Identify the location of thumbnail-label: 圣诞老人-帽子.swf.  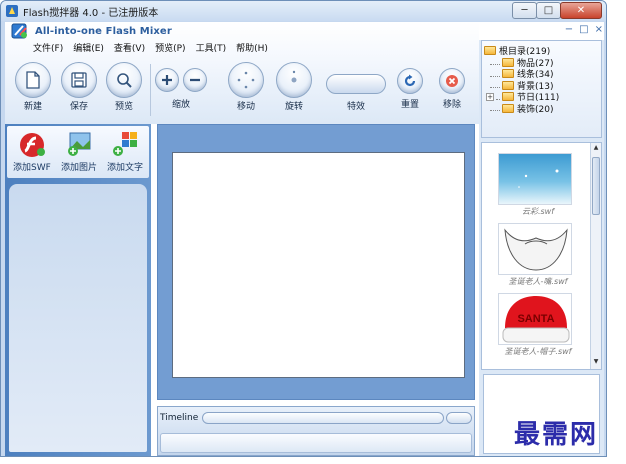
(538, 351).